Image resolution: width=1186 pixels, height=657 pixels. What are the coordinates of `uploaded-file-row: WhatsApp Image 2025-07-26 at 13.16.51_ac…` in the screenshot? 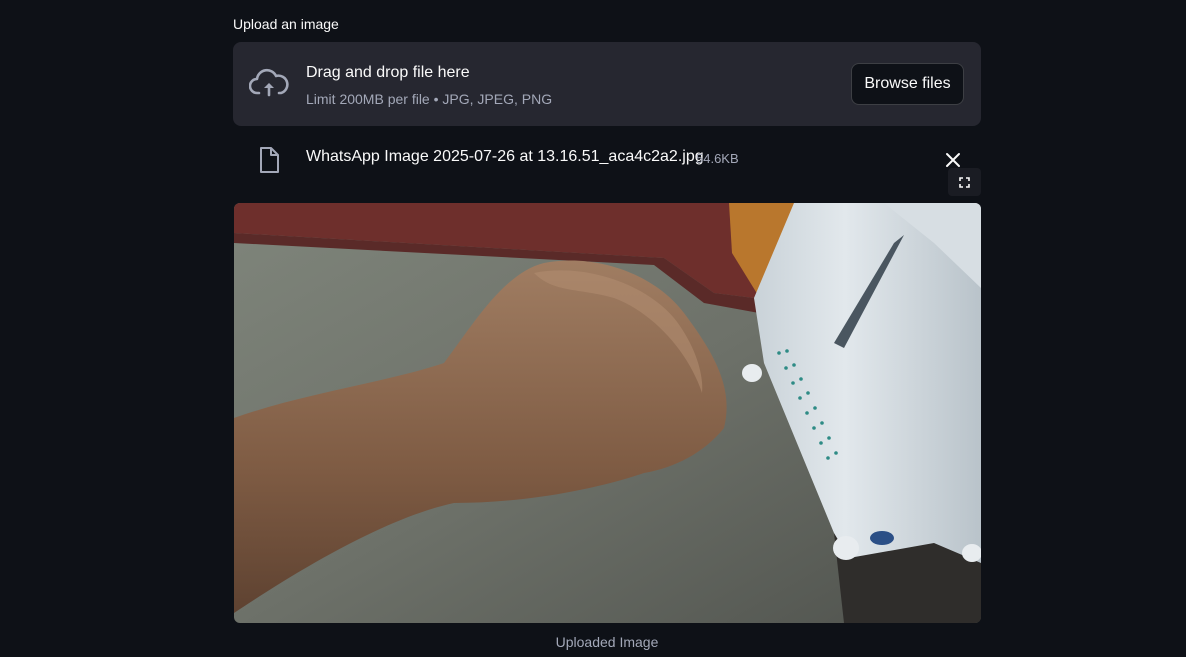 It's located at (607, 160).